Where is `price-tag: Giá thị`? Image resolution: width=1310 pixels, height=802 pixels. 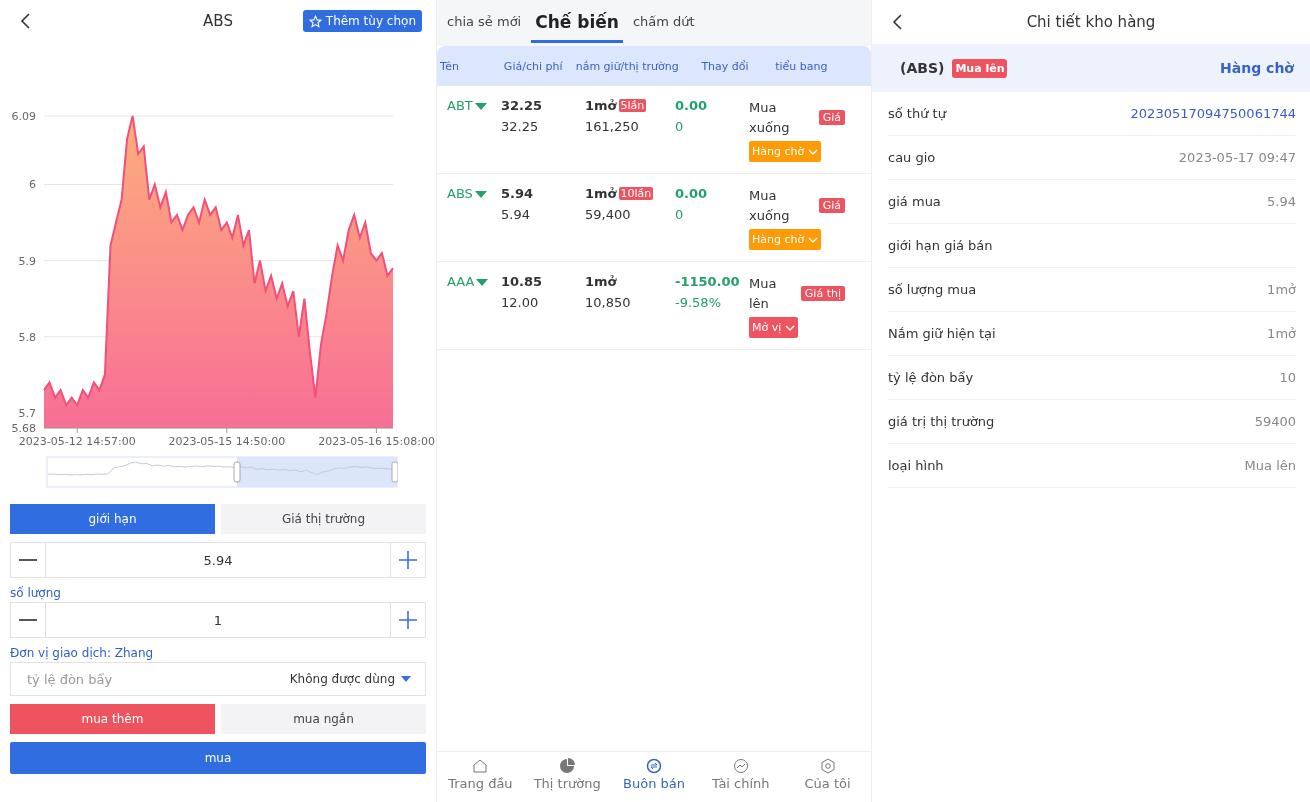
price-tag: Giá thị is located at coordinates (822, 293).